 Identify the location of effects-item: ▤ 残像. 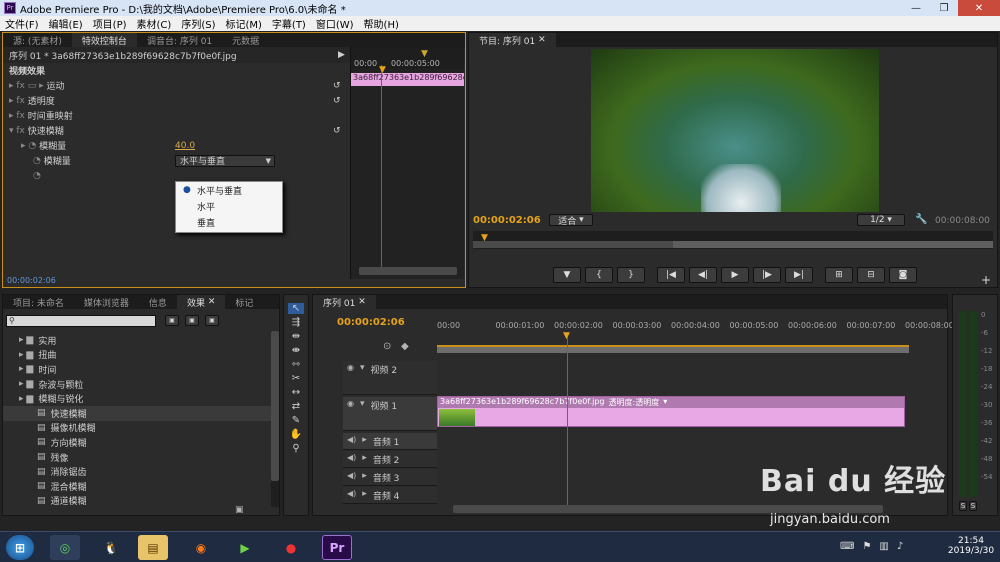
(137, 457).